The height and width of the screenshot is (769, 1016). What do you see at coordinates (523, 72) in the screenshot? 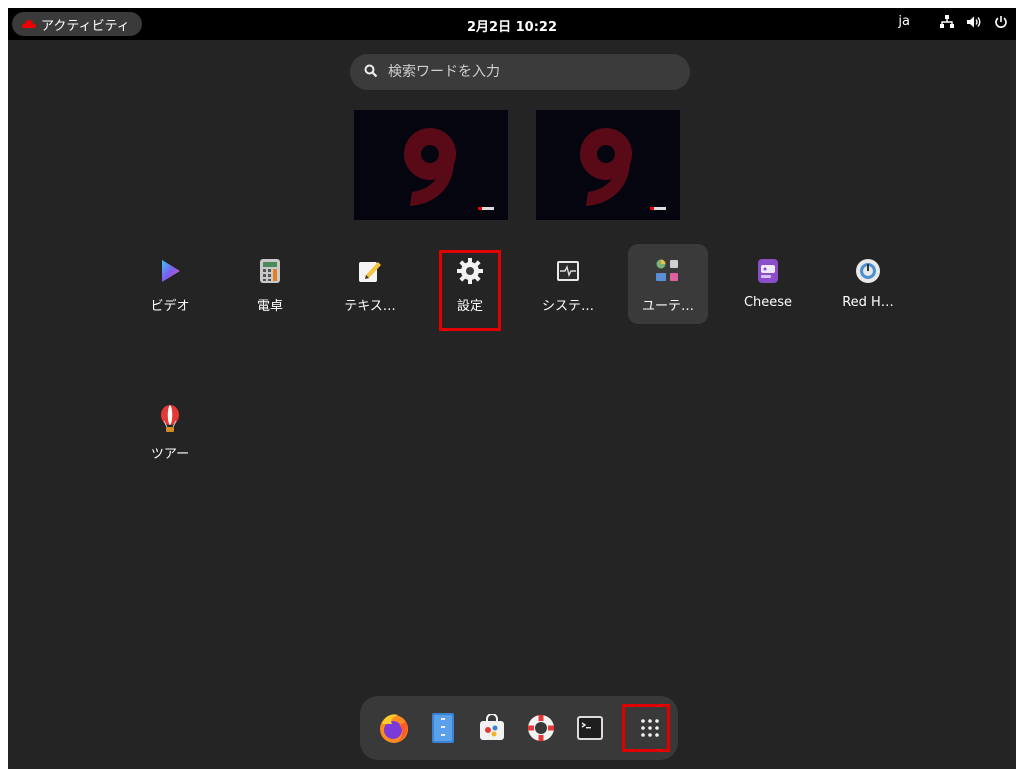
I see `search-input` at bounding box center [523, 72].